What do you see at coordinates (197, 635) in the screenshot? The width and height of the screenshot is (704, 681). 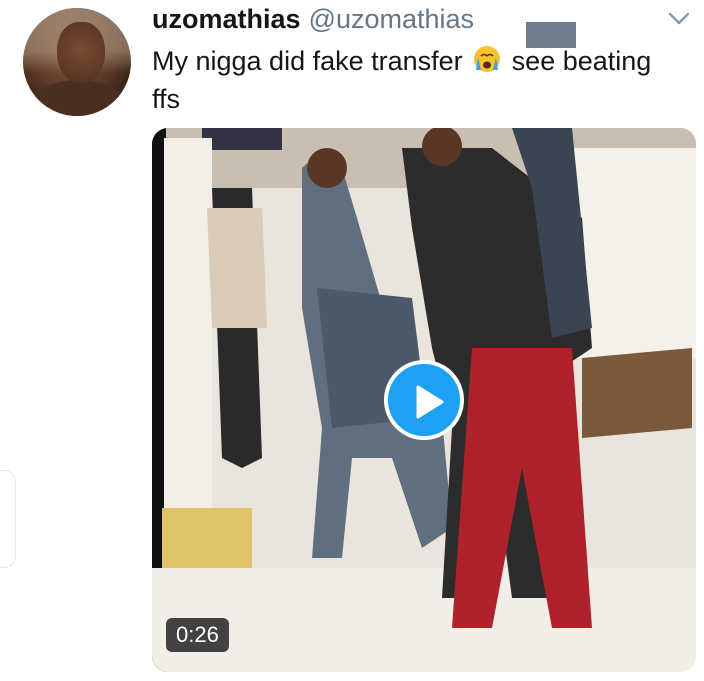 I see `video-duration: 0:26` at bounding box center [197, 635].